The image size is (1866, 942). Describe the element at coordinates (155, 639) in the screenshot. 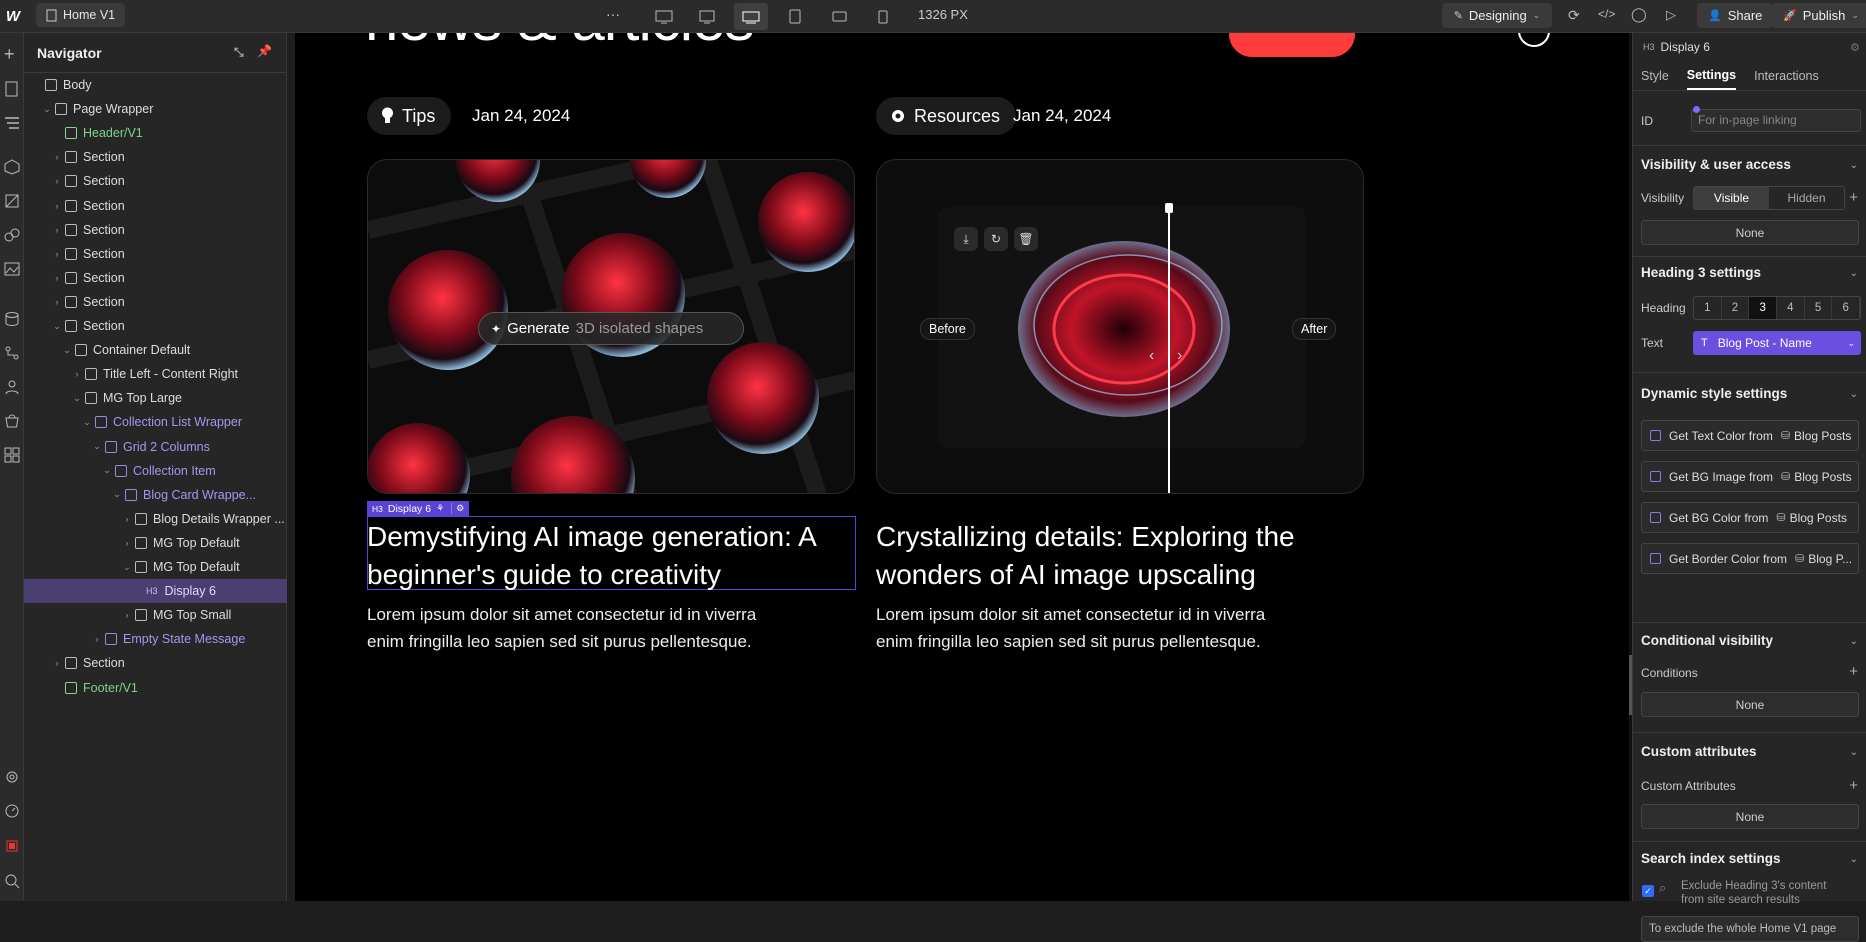

I see `navigator-tree-item: › Empty State Message` at that location.